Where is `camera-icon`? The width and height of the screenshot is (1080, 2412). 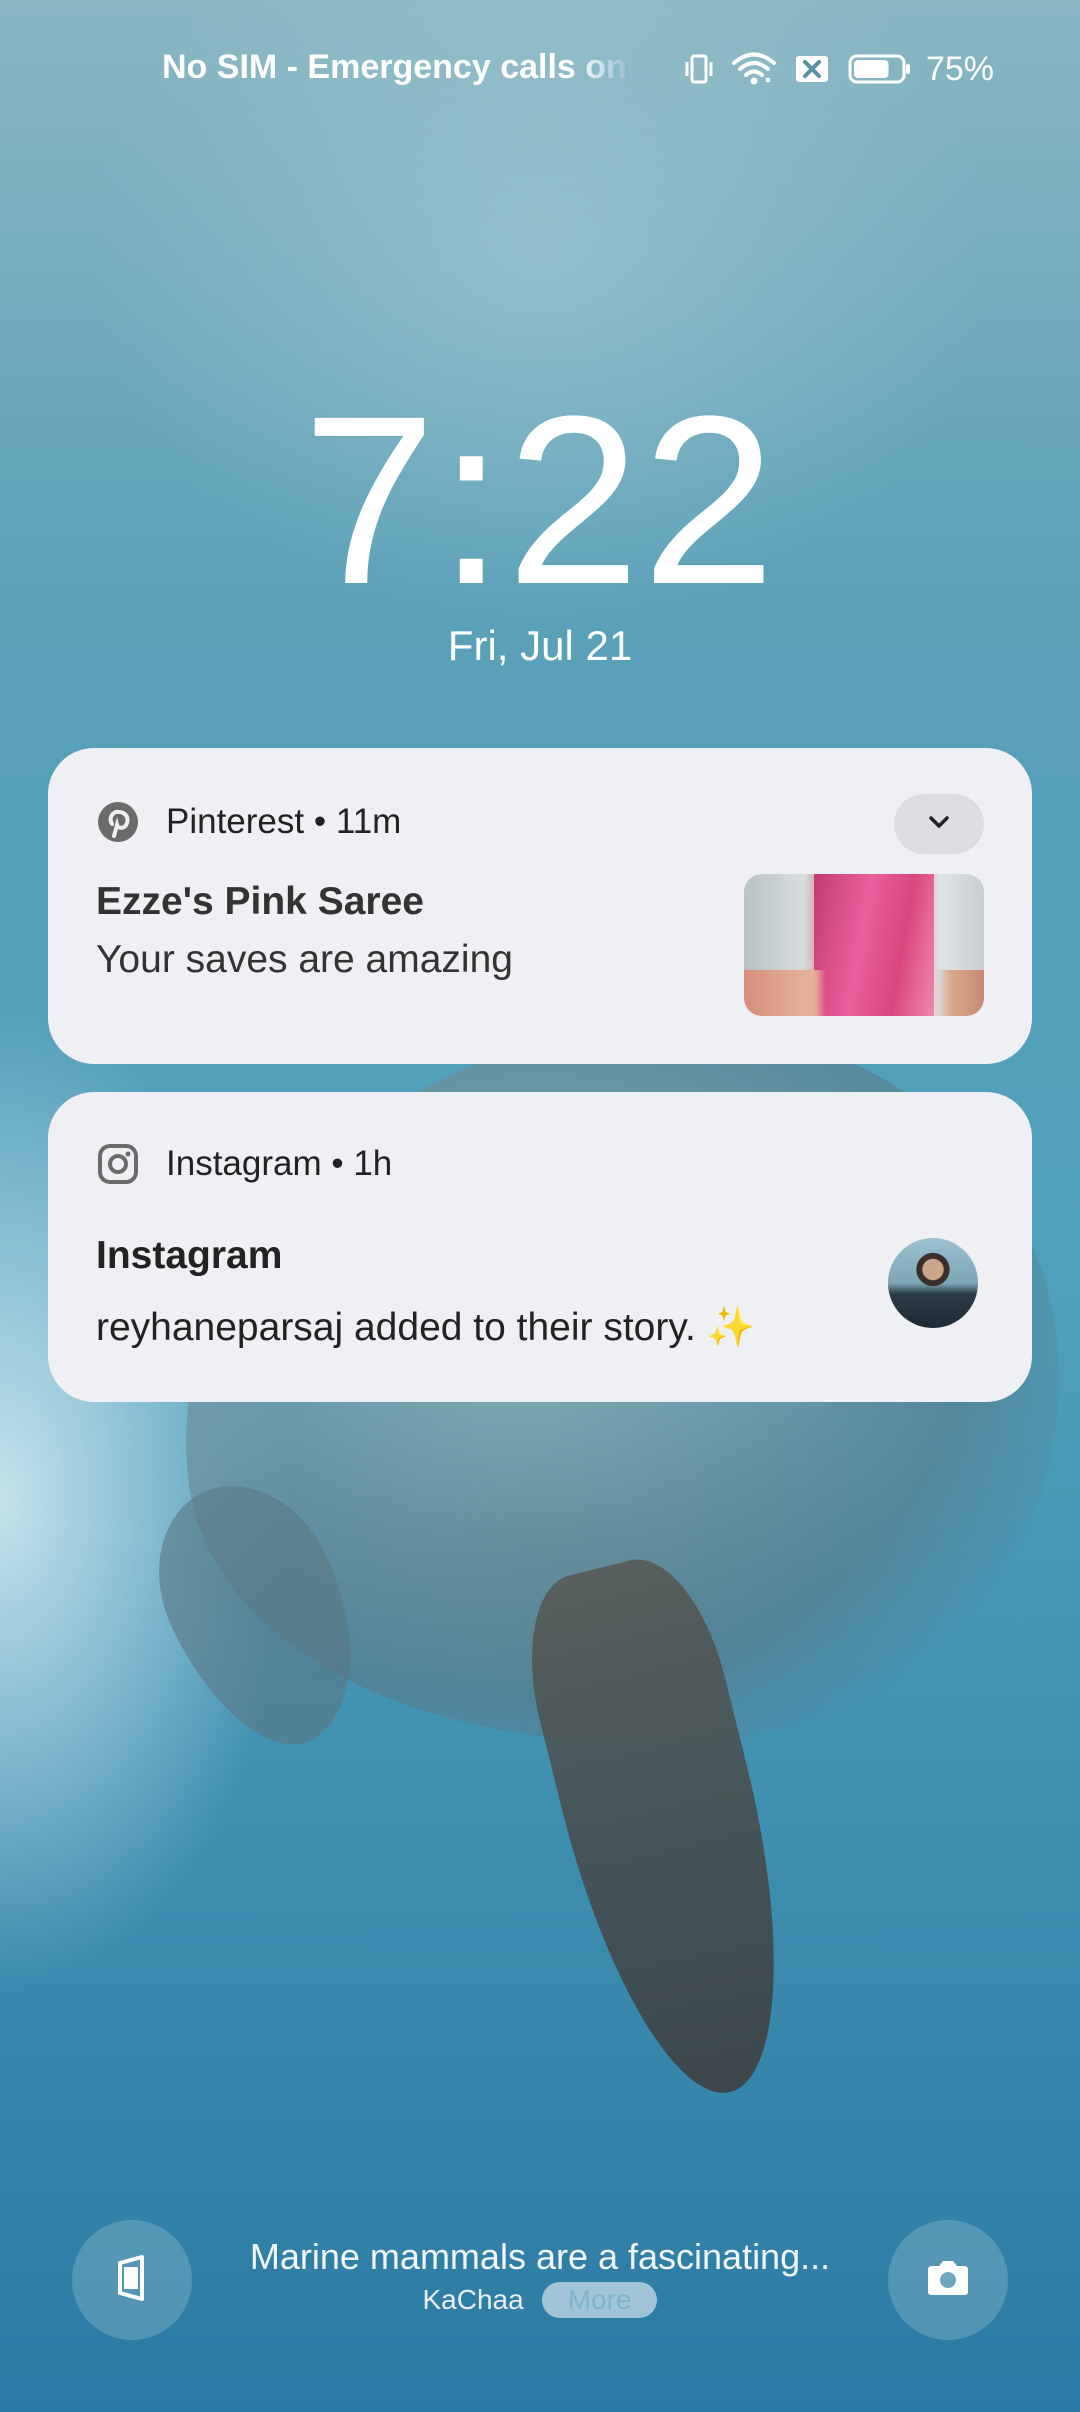 camera-icon is located at coordinates (948, 2280).